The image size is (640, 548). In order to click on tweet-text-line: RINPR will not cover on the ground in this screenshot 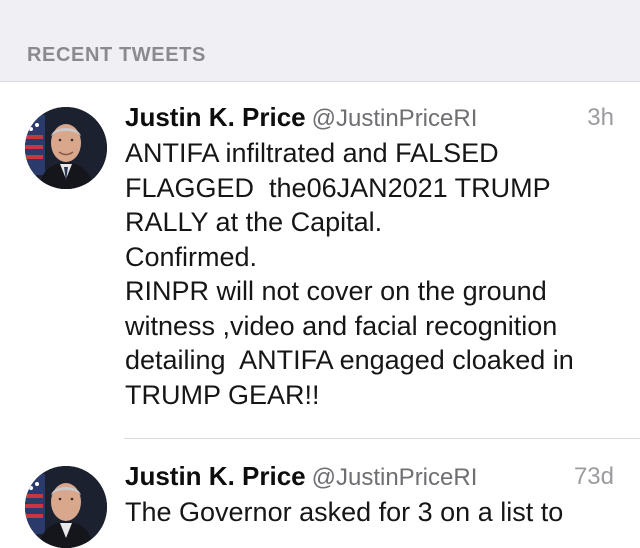, I will do `click(336, 291)`.